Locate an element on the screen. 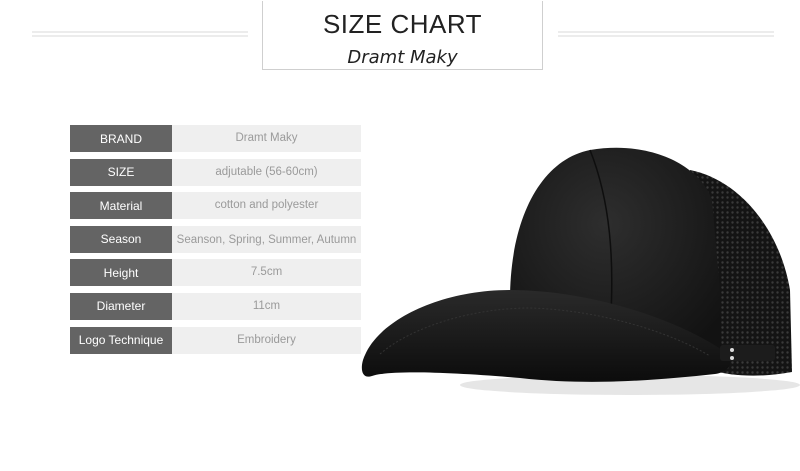 The height and width of the screenshot is (471, 800). spec-label: Height is located at coordinates (121, 273).